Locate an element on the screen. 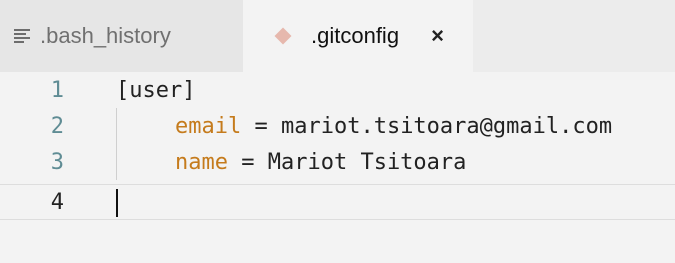 The height and width of the screenshot is (263, 675). code-line: 3 name = Mariot Tsitoara is located at coordinates (337, 162).